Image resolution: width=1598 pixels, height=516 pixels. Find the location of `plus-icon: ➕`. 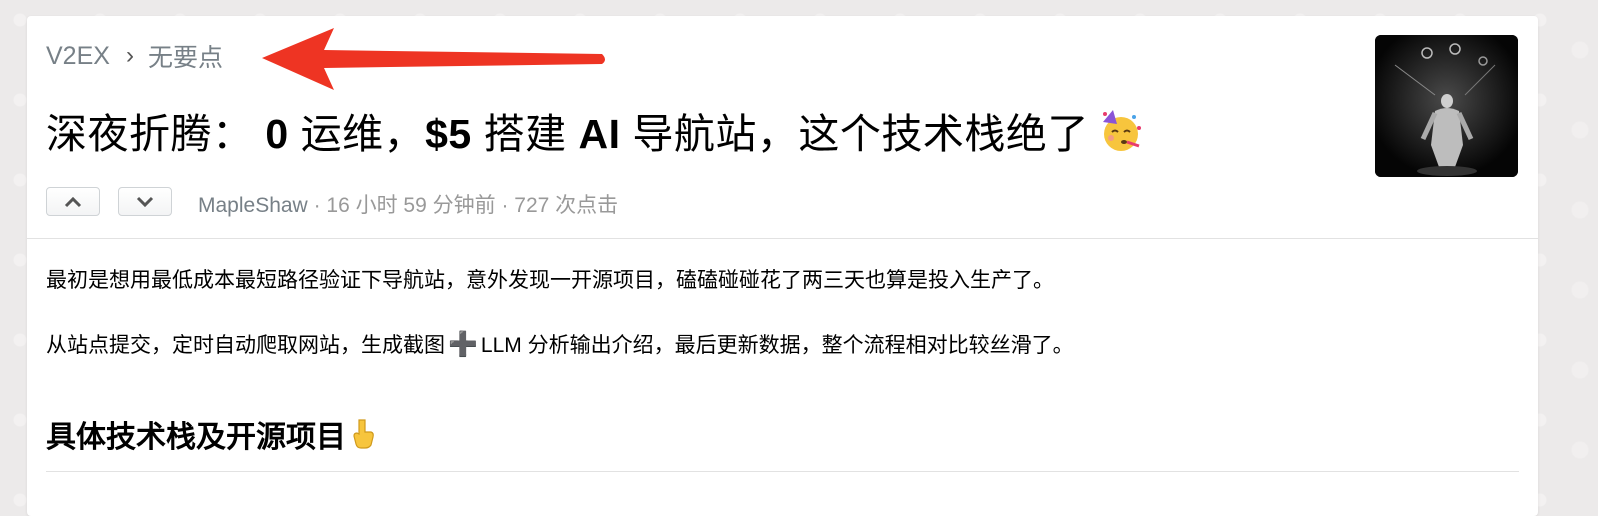

plus-icon: ➕ is located at coordinates (463, 344).